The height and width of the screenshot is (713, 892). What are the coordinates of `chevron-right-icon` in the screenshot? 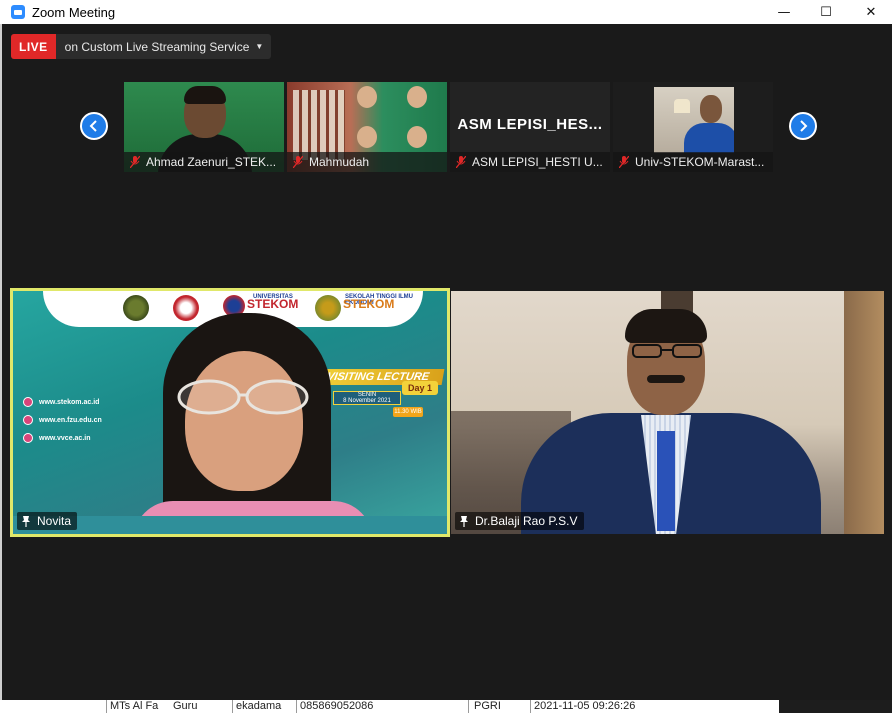 It's located at (804, 126).